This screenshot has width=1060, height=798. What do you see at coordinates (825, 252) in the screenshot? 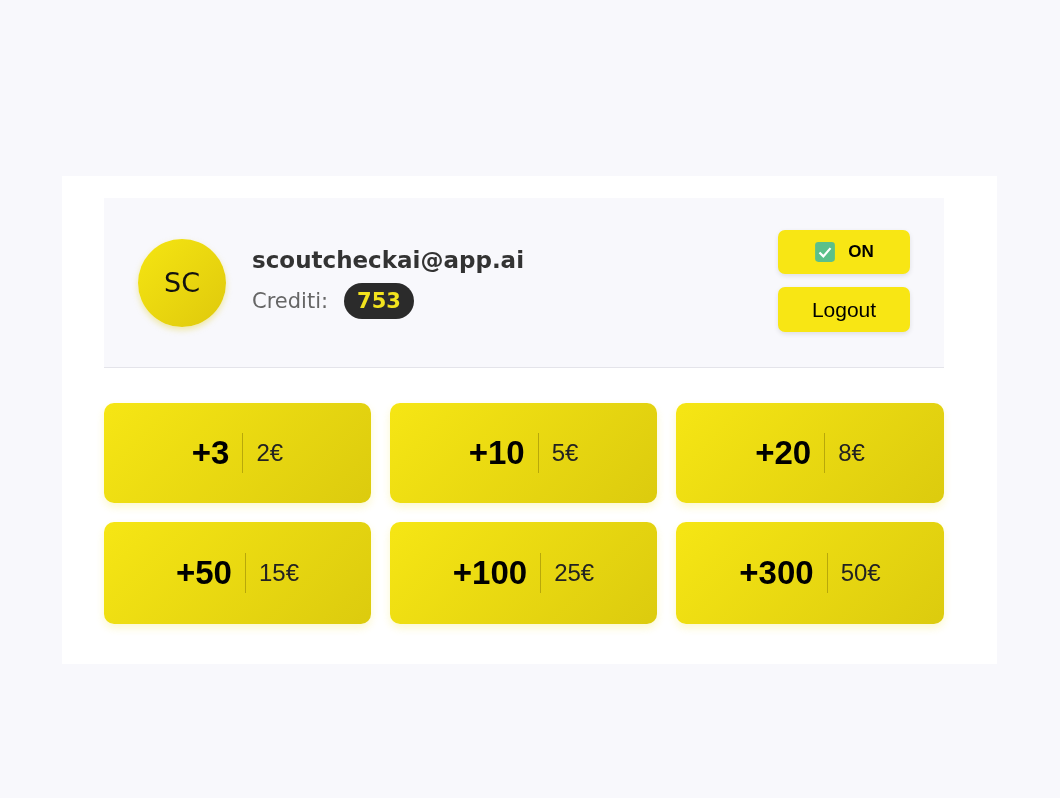
I see `checkmark-icon` at bounding box center [825, 252].